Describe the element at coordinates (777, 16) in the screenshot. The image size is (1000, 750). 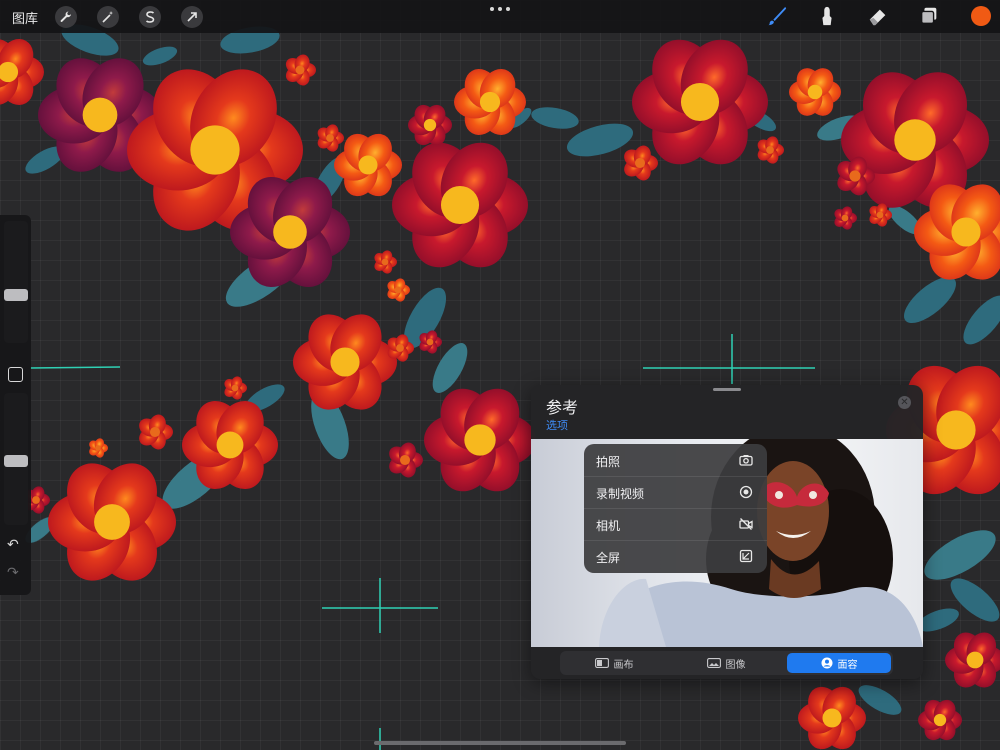
I see `brush-icon` at that location.